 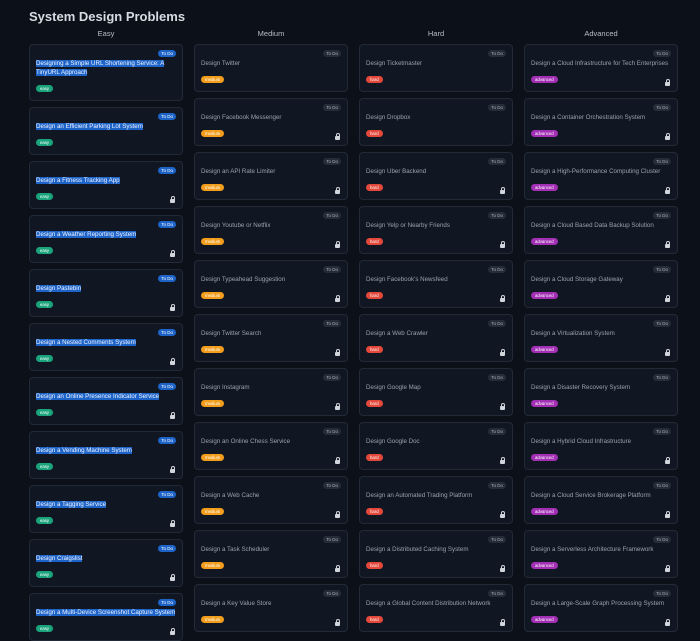 I want to click on problem-title: Design a Fitness Tracking App, so click(x=106, y=180).